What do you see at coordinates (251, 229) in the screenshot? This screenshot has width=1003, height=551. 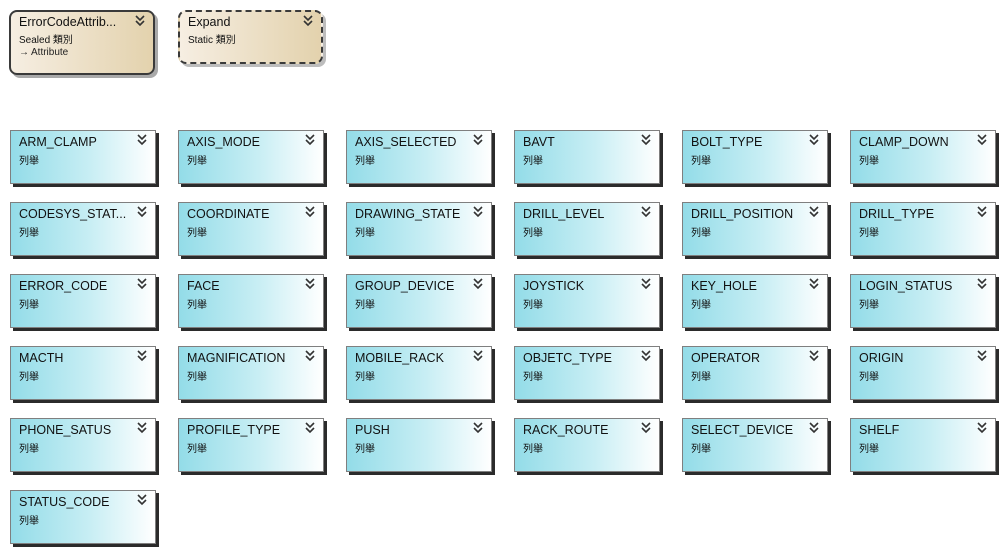 I see `enum-node: COORDINATE 列舉` at bounding box center [251, 229].